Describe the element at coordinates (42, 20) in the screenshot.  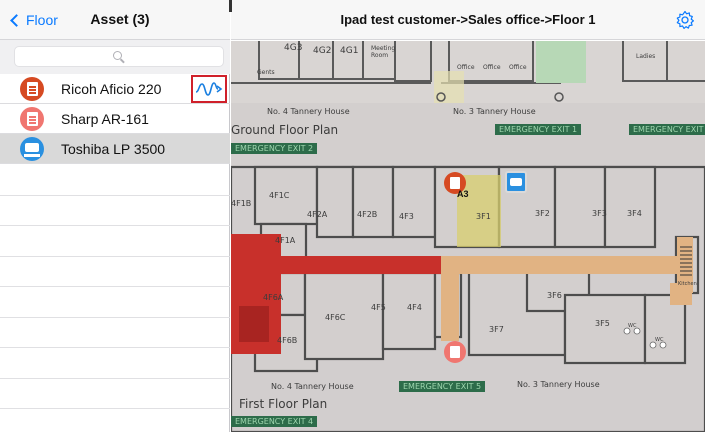
I see `back-label: Floor` at that location.